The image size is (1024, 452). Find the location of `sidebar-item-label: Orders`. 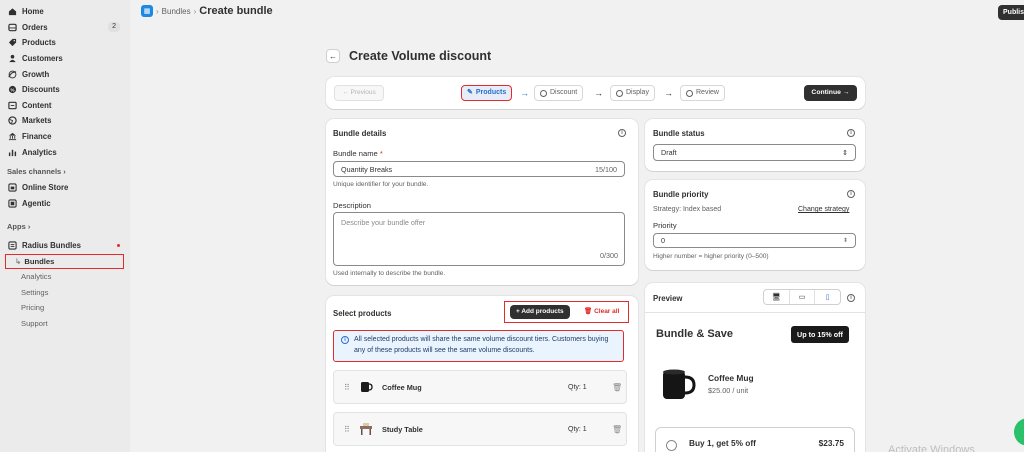

sidebar-item-label: Orders is located at coordinates (35, 27).